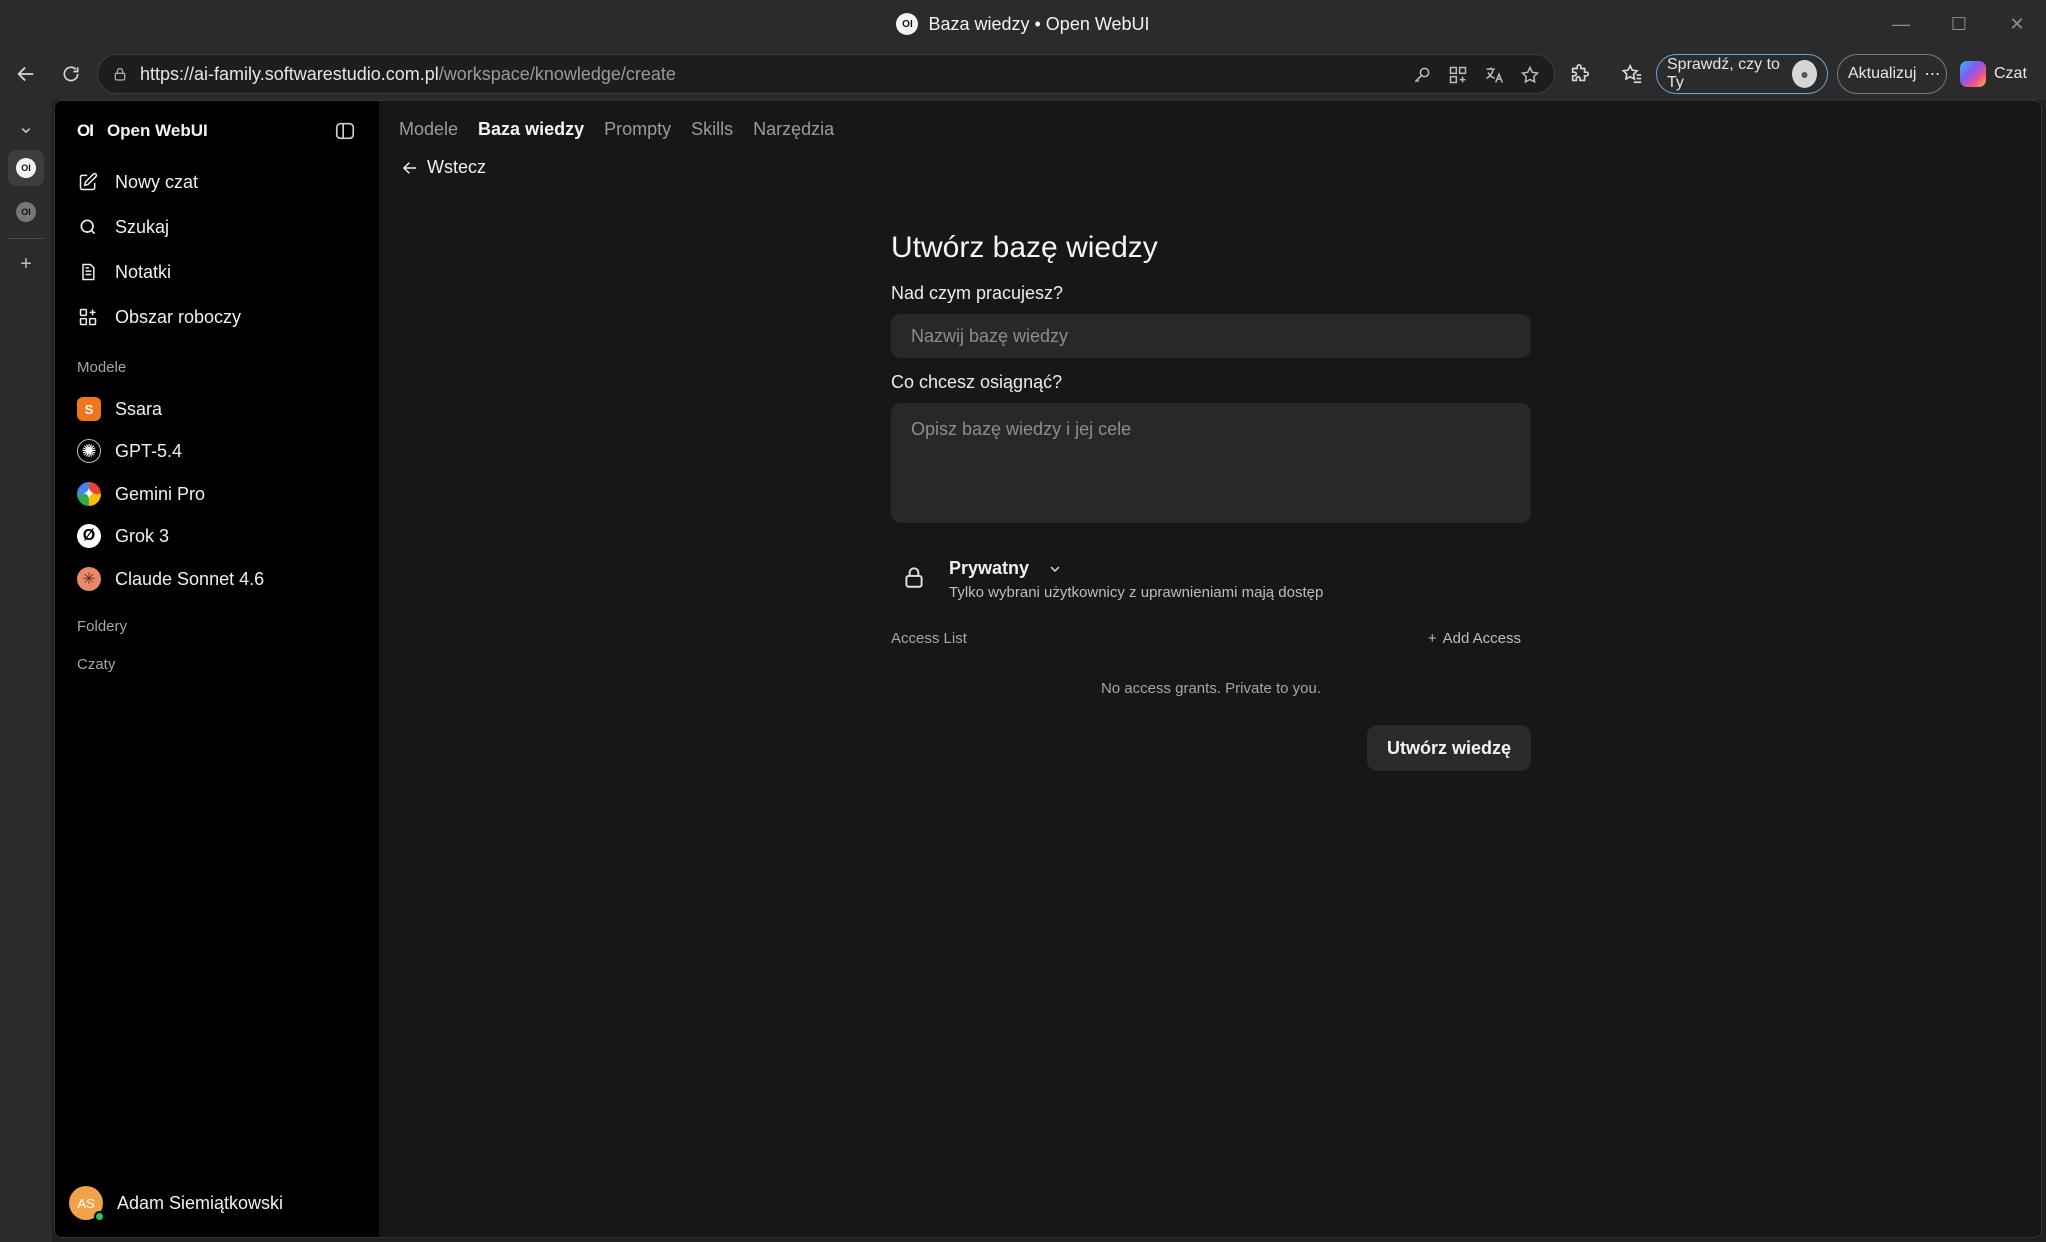 The height and width of the screenshot is (1242, 2046). What do you see at coordinates (1882, 73) in the screenshot?
I see `update-label: Aktualizuj` at bounding box center [1882, 73].